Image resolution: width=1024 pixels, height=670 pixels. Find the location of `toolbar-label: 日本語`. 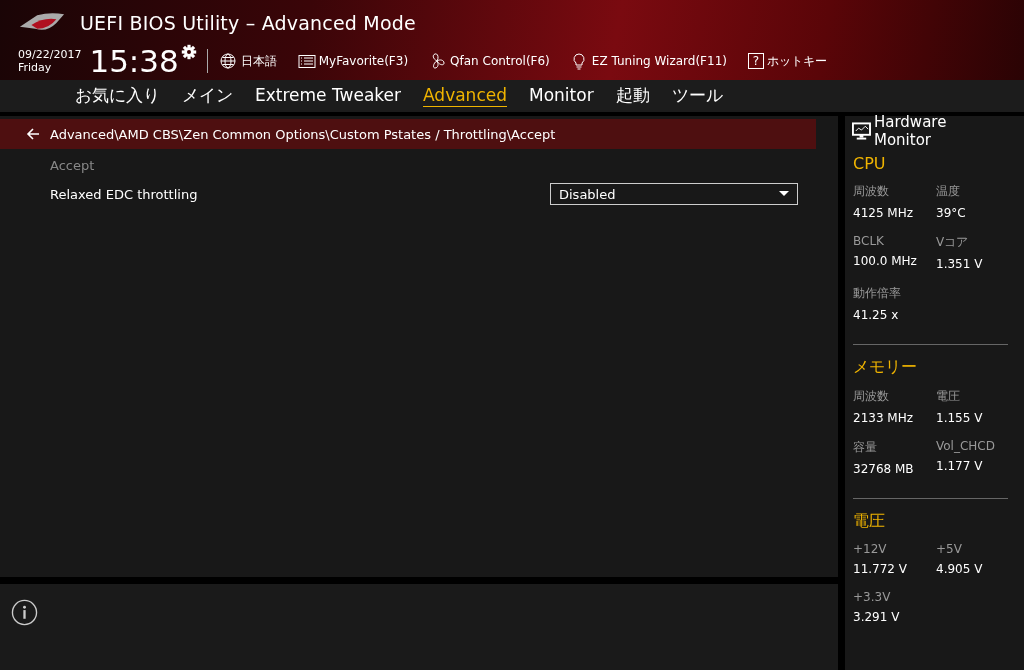

toolbar-label: 日本語 is located at coordinates (258, 61).